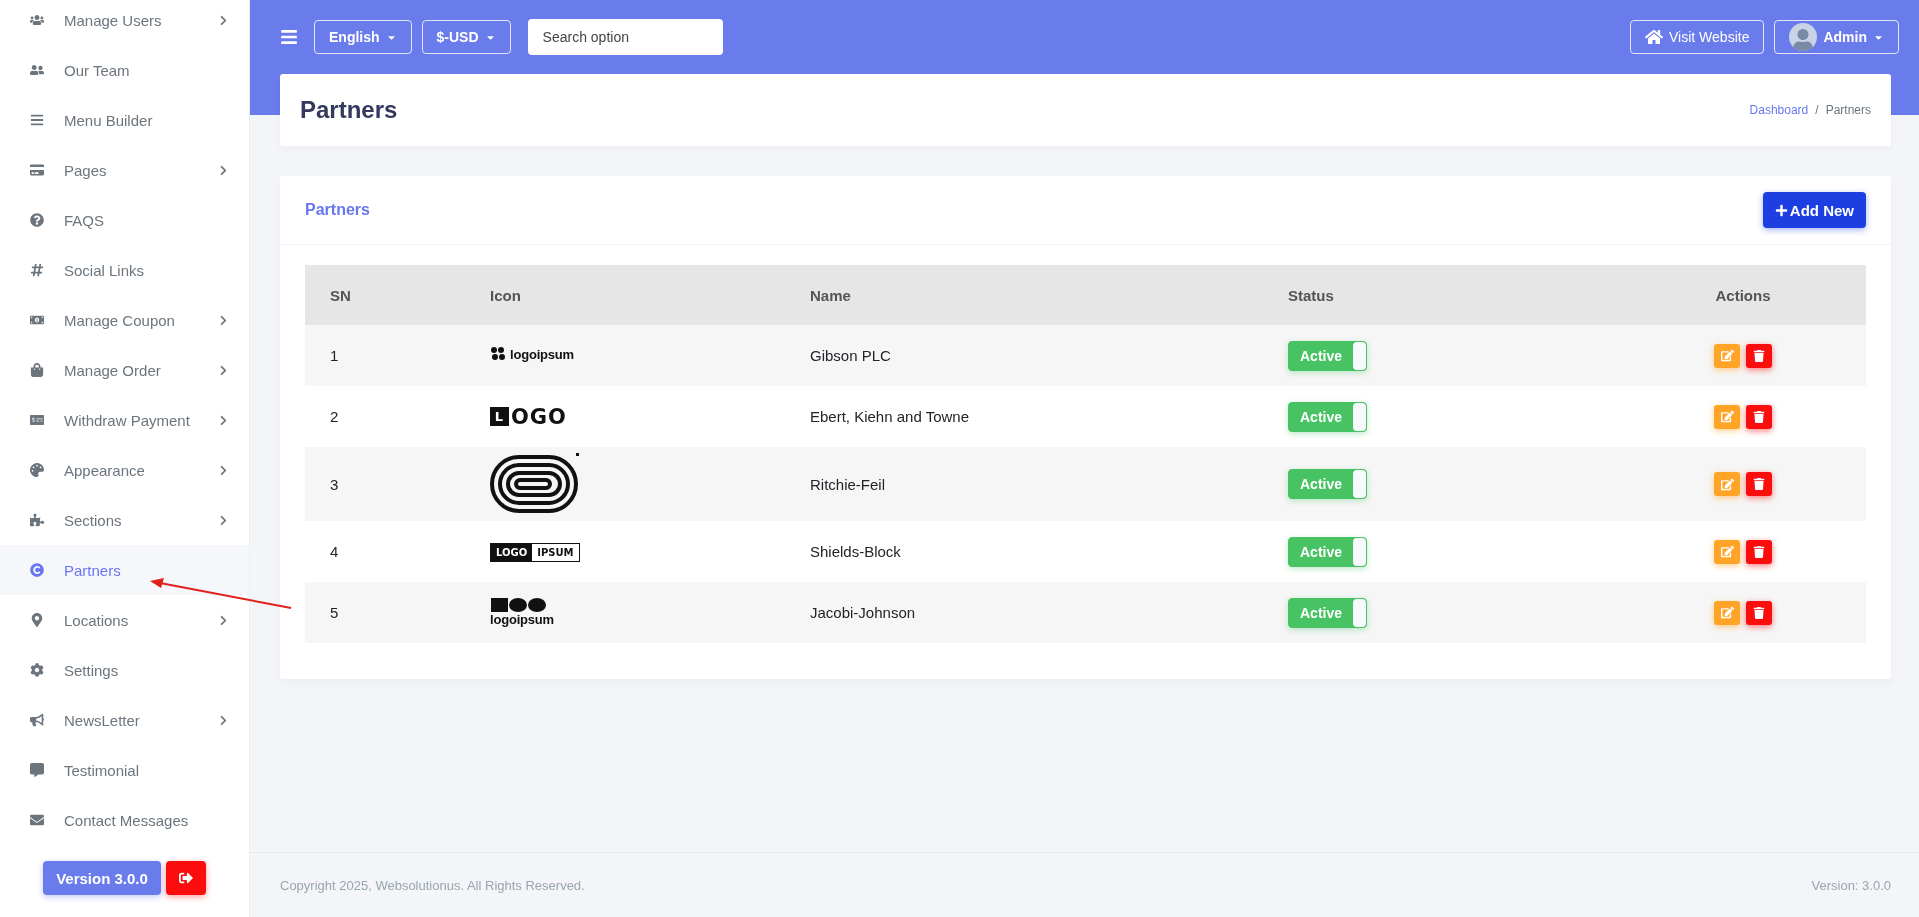 The image size is (1919, 917). What do you see at coordinates (1848, 110) in the screenshot?
I see `breadcrumb-current: Partners` at bounding box center [1848, 110].